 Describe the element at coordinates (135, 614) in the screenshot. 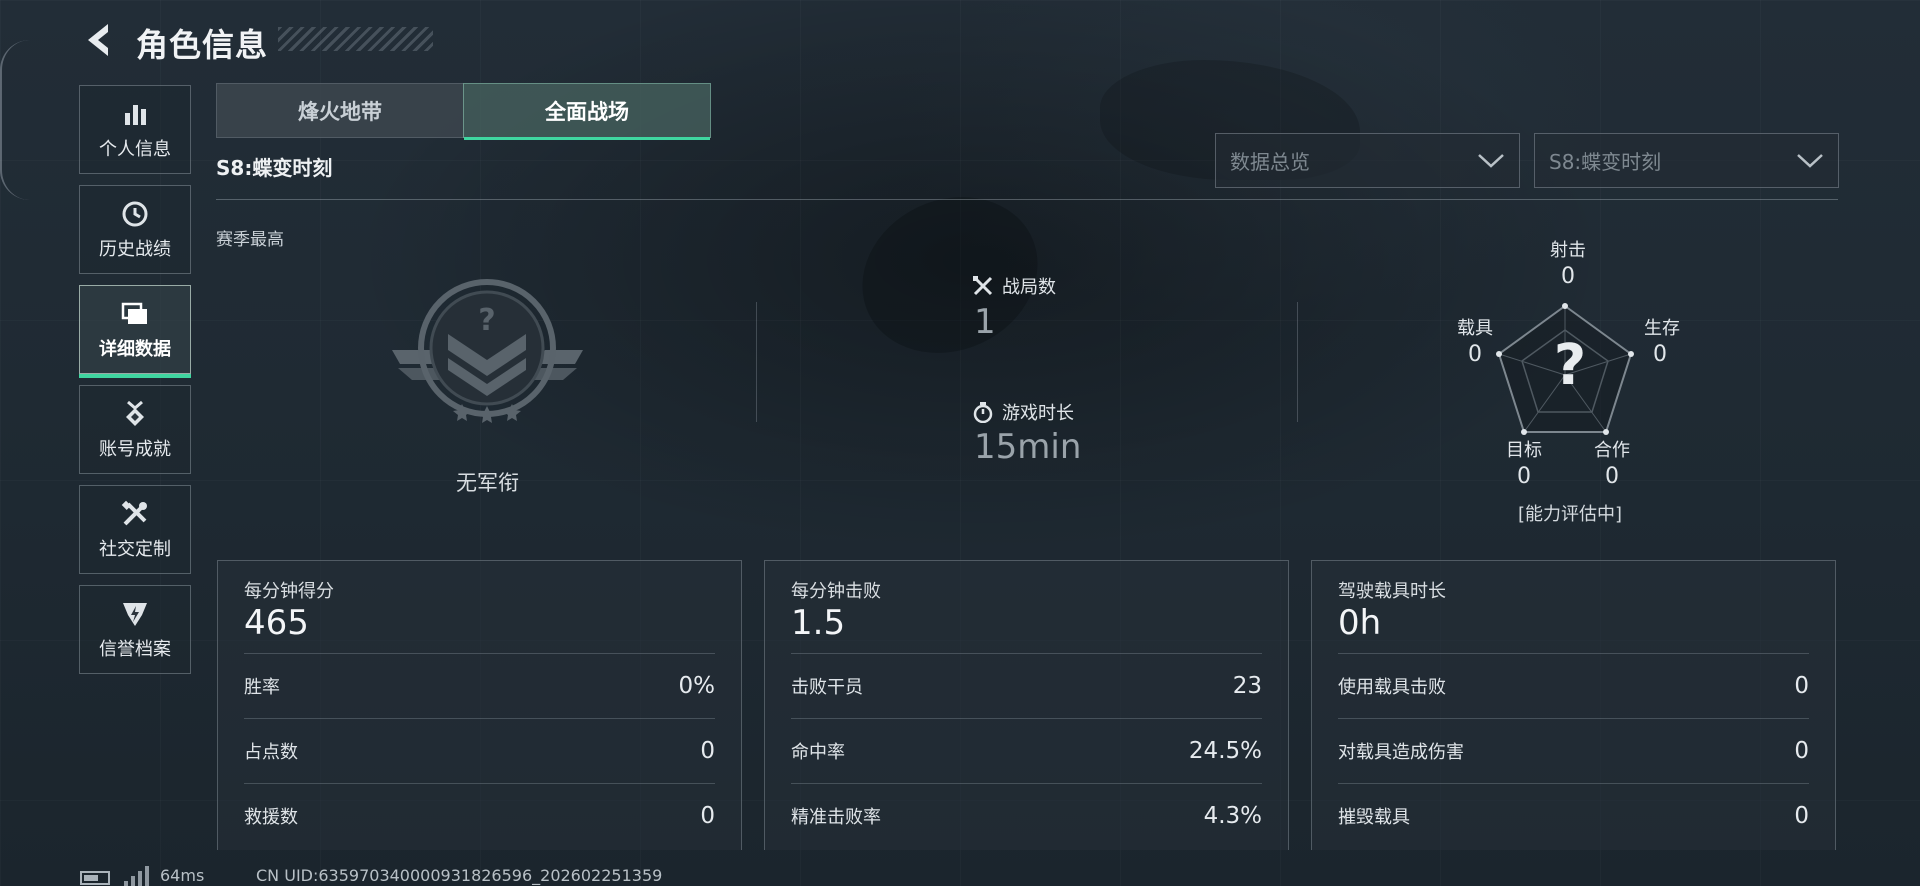

I see `shield-badge-icon` at that location.